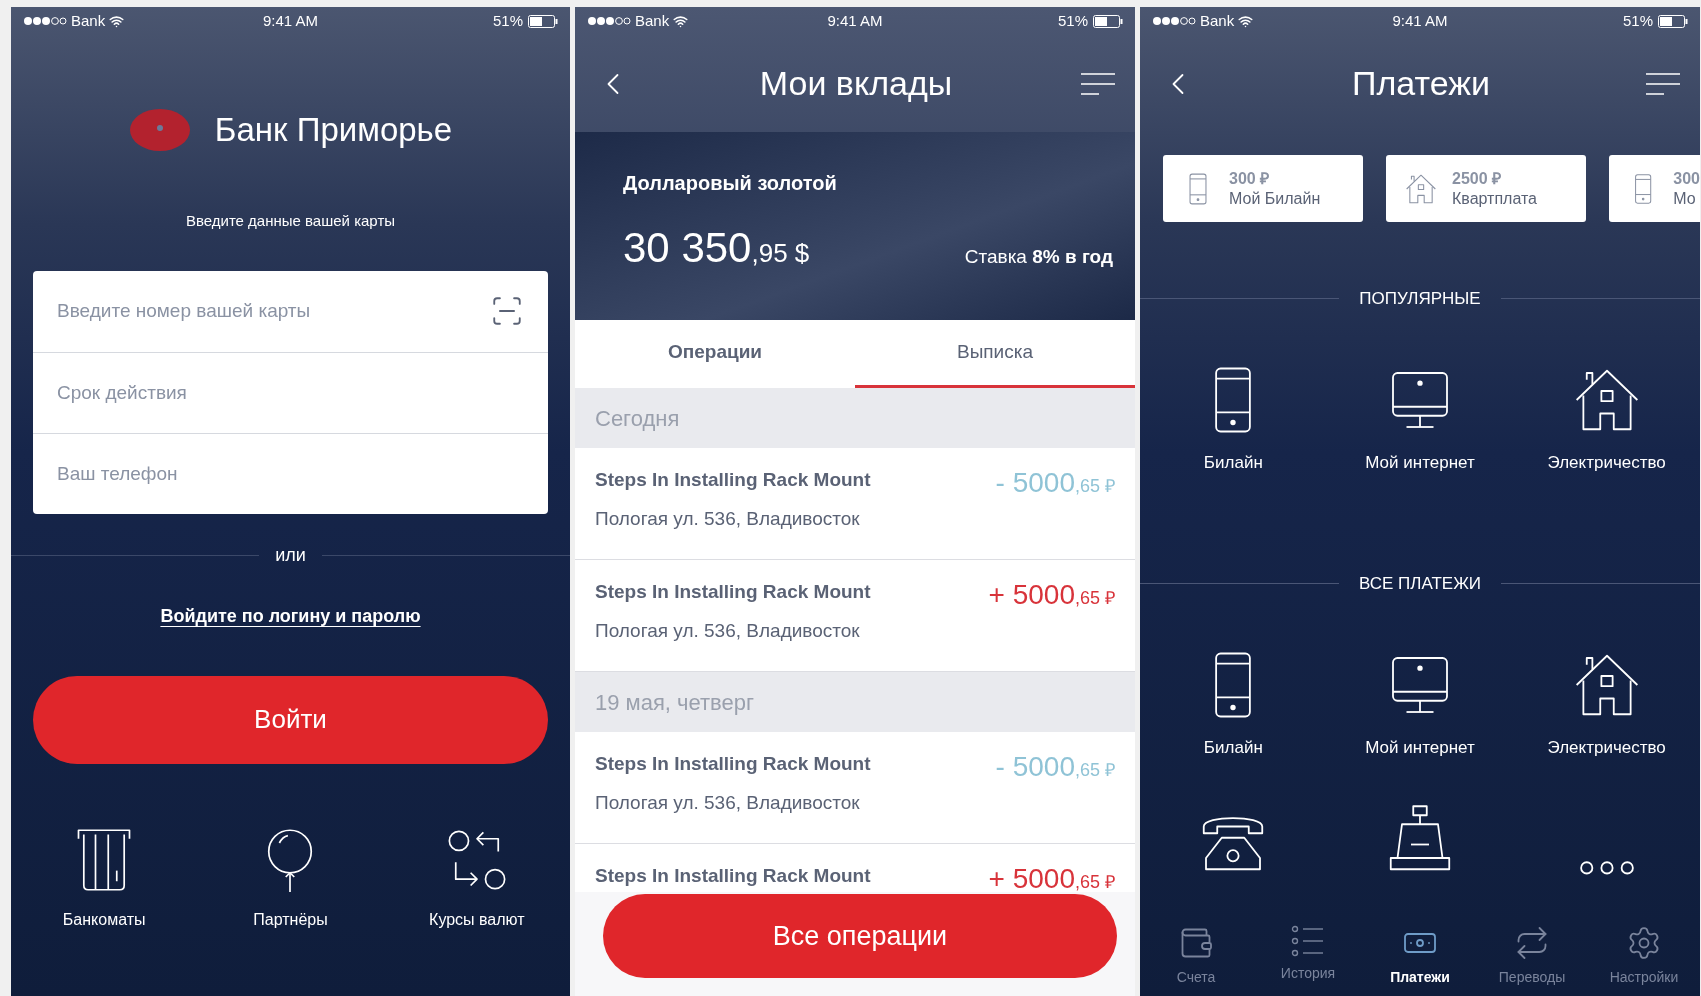 Image resolution: width=1701 pixels, height=996 pixels. Describe the element at coordinates (1420, 299) in the screenshot. I see `section-heading: ПОПУЛЯРНЫЕ` at that location.